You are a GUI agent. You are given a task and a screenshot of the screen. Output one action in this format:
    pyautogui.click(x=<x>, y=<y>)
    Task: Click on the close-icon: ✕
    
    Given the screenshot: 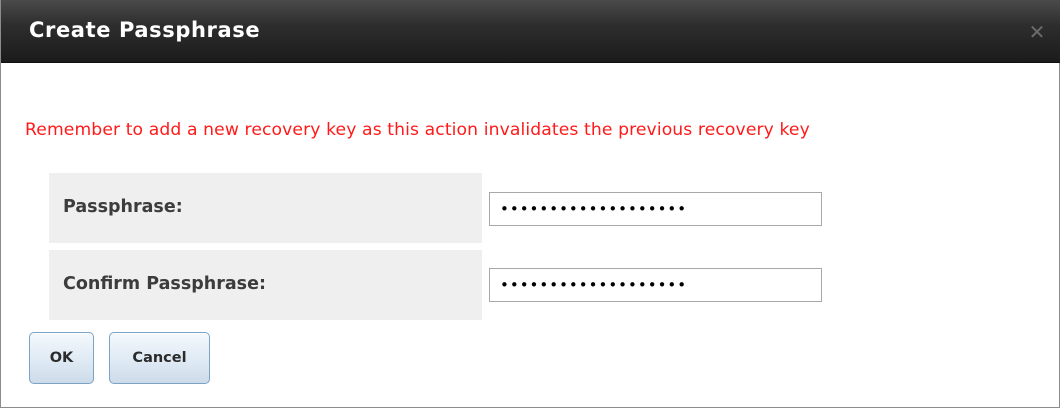 What is the action you would take?
    pyautogui.click(x=1037, y=32)
    